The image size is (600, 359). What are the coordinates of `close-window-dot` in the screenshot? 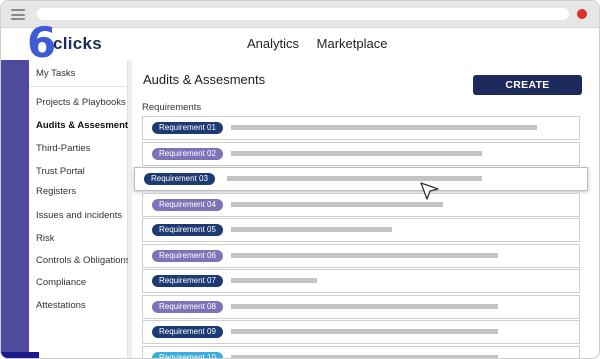 It's located at (582, 14).